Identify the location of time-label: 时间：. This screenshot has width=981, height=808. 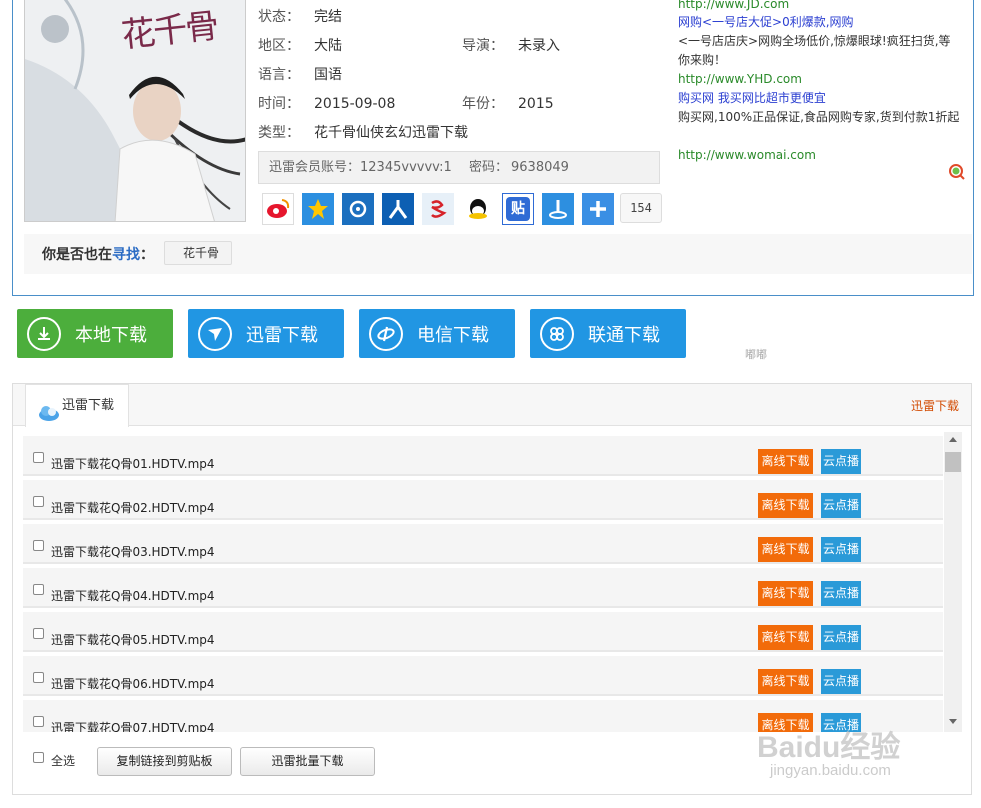
(279, 104).